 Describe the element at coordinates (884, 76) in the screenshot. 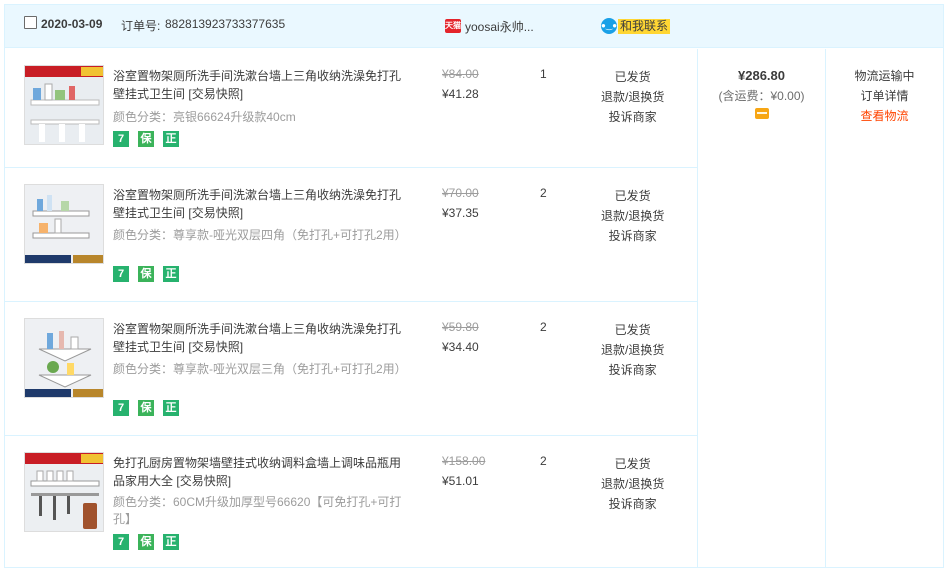

I see `logistics-status: 物流运输中` at that location.